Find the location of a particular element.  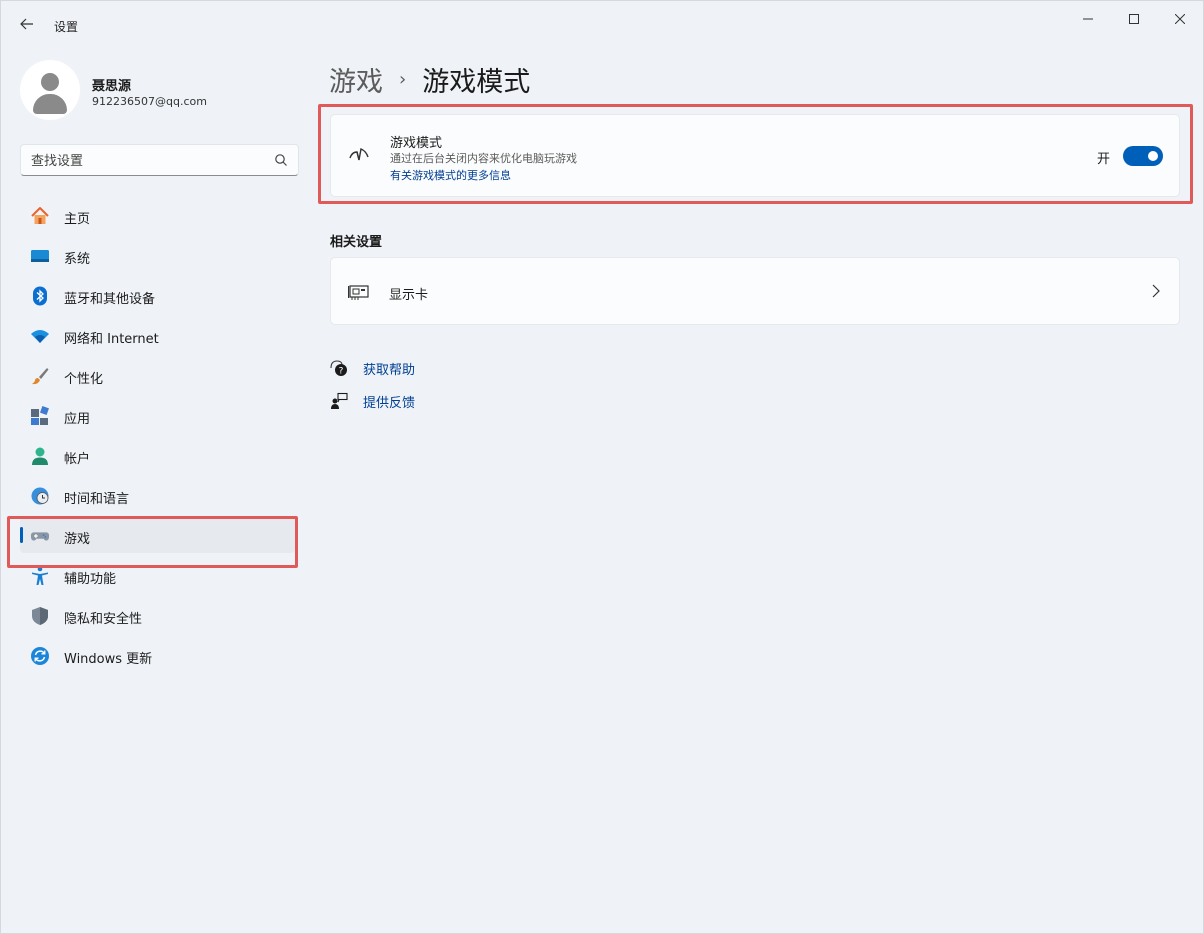

toggle-state-label: 开 is located at coordinates (1104, 159).